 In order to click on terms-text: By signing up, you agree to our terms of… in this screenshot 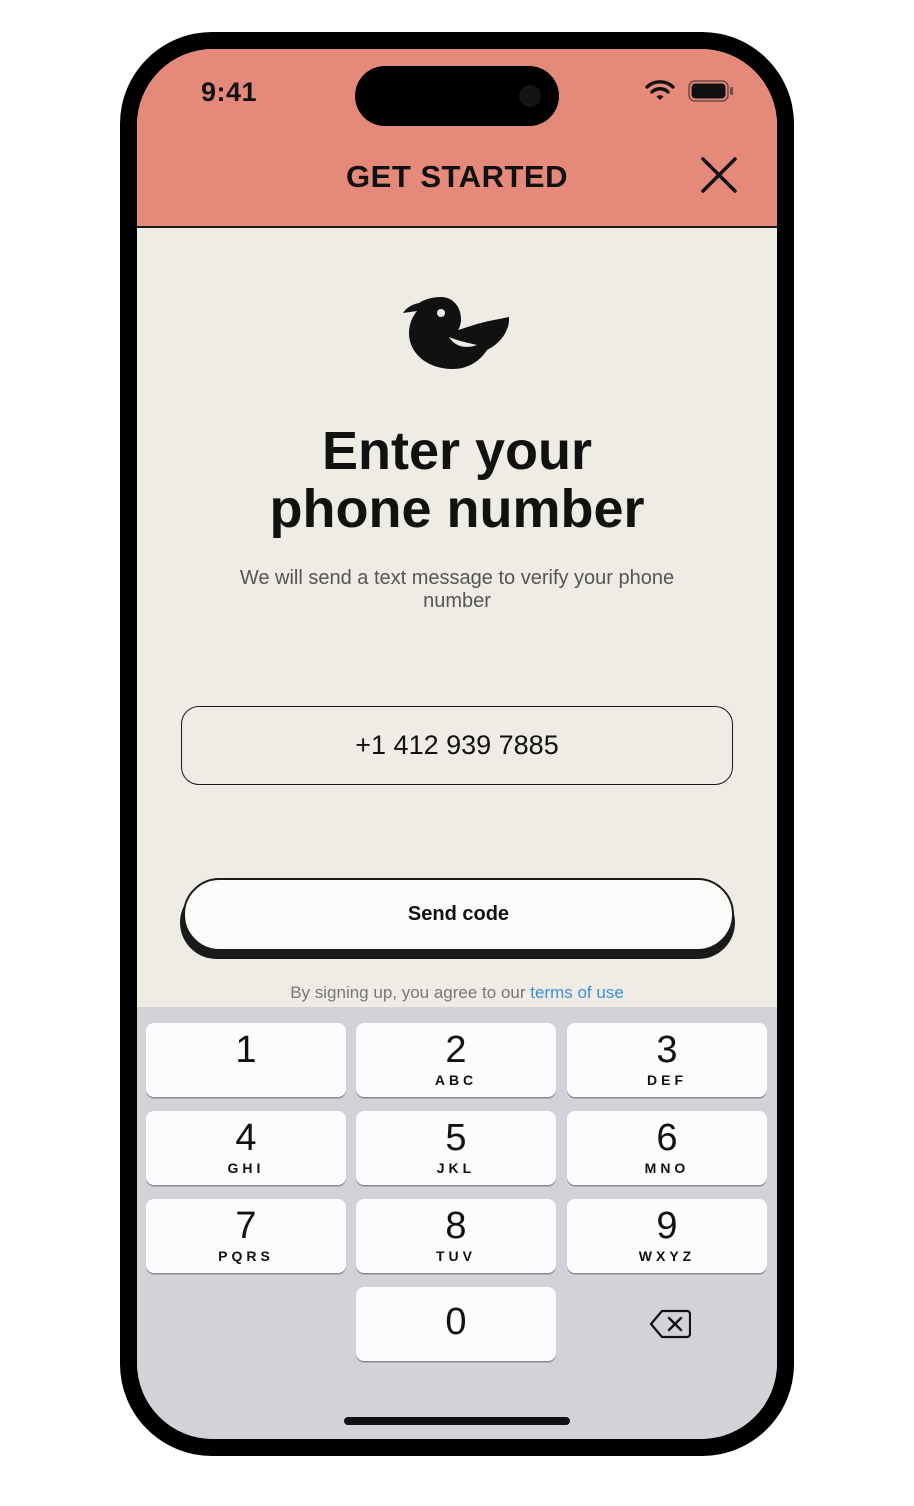, I will do `click(457, 993)`.